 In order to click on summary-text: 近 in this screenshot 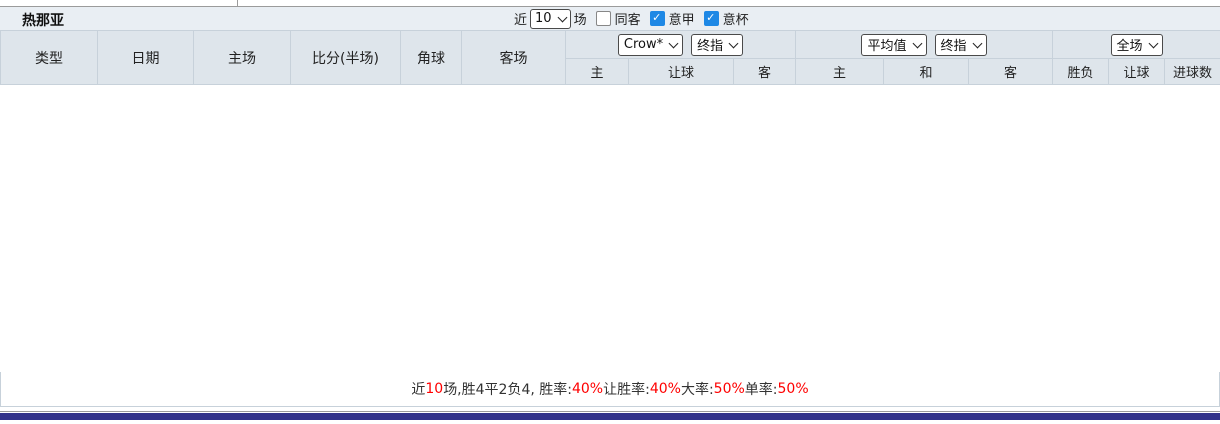, I will do `click(418, 390)`.